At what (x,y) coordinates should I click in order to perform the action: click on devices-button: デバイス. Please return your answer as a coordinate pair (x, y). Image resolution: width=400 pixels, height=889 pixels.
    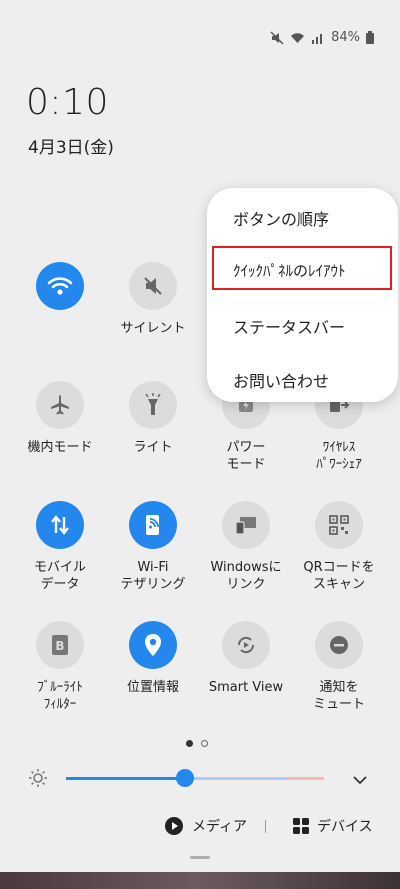
    Looking at the image, I should click on (332, 826).